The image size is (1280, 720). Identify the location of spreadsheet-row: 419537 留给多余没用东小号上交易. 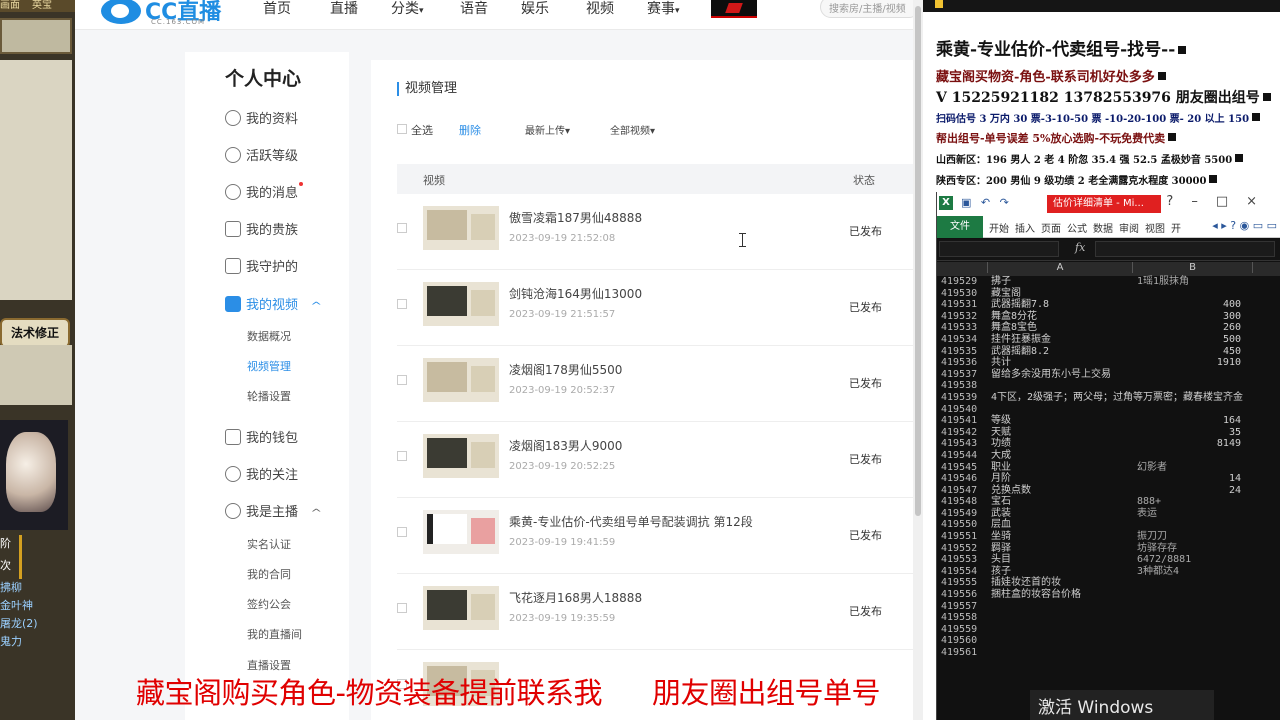
(1108, 375).